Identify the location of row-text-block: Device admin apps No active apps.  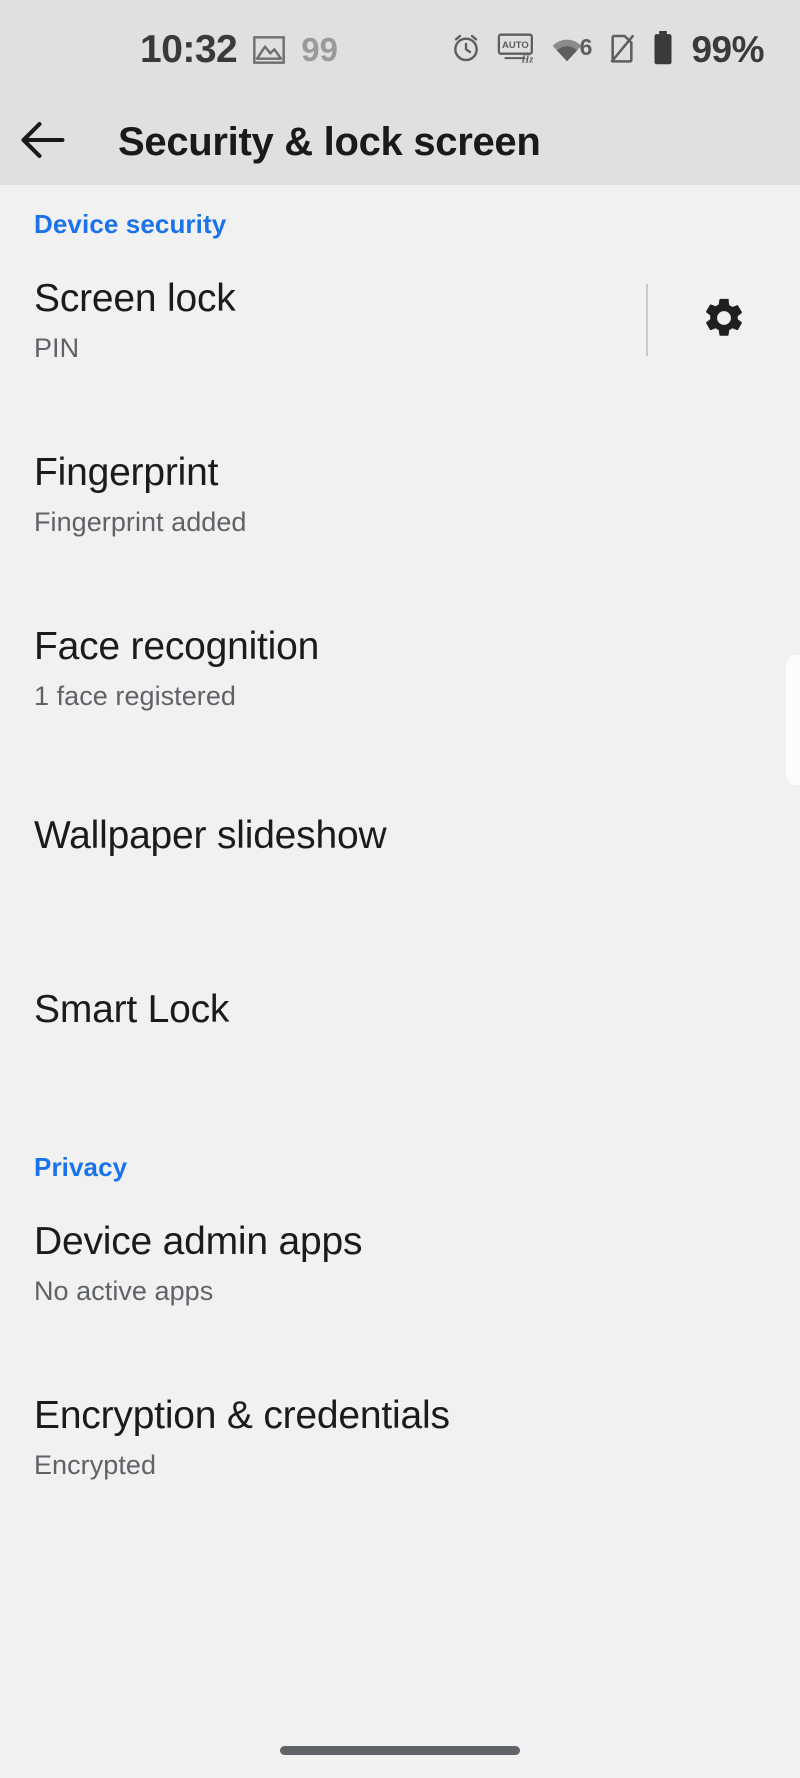
(417, 1263).